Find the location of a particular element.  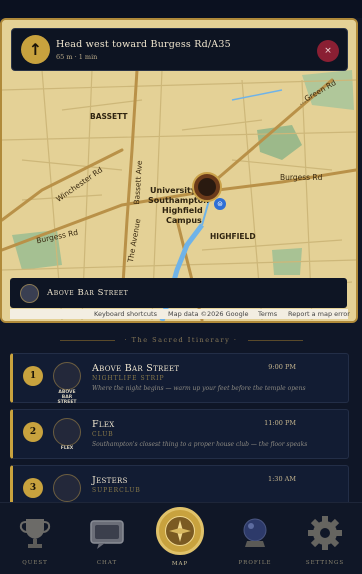

destination-thumbnail is located at coordinates (29, 293).